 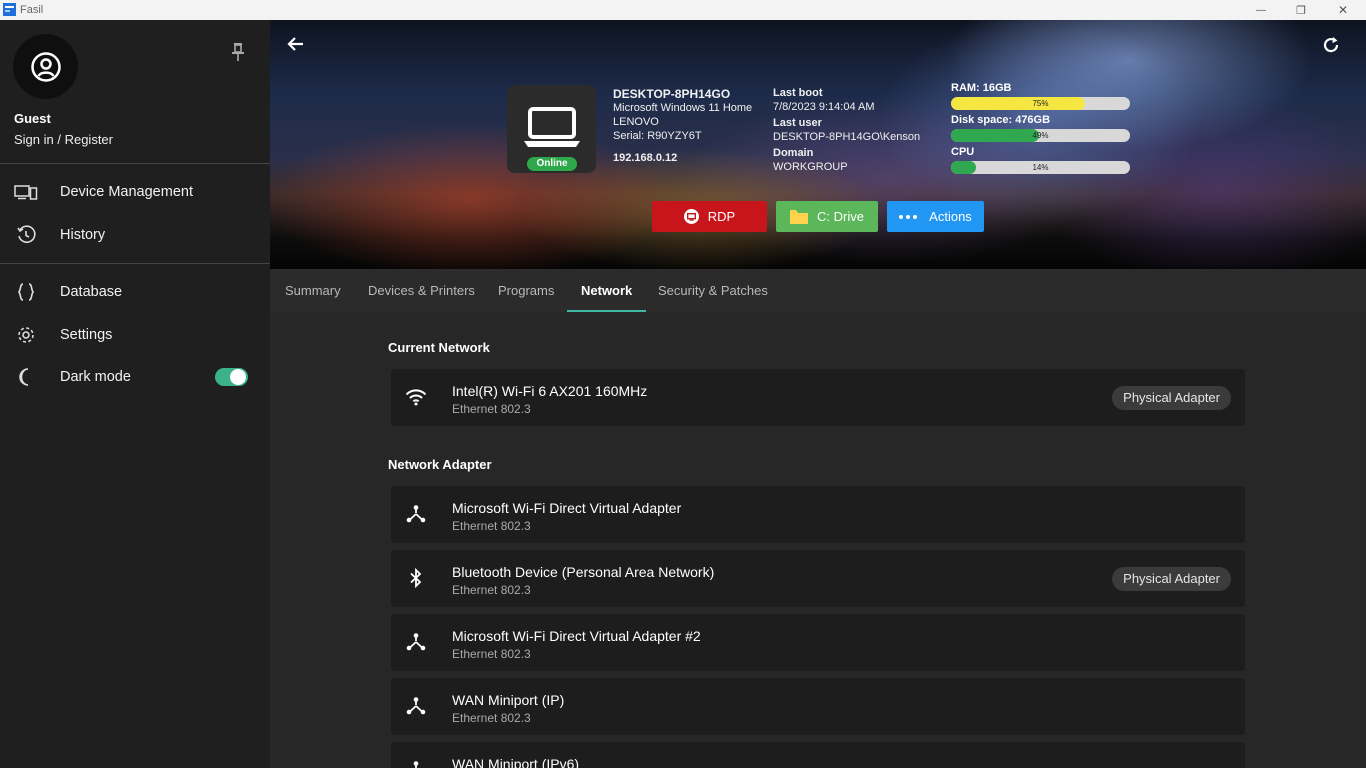 I want to click on rdp-button: RDP, so click(x=709, y=216).